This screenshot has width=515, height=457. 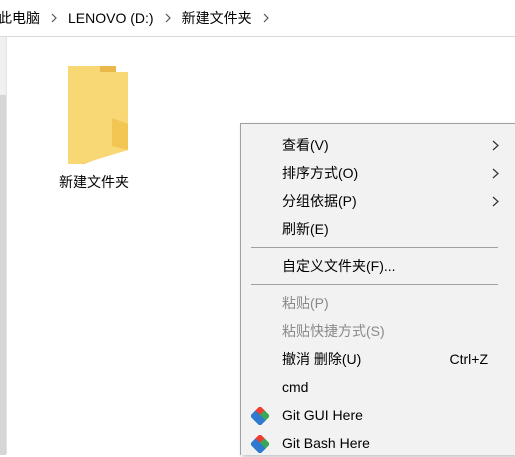 What do you see at coordinates (378, 359) in the screenshot?
I see `menu-item-undo-delete: 撤消 删除(U) Ctrl+Z` at bounding box center [378, 359].